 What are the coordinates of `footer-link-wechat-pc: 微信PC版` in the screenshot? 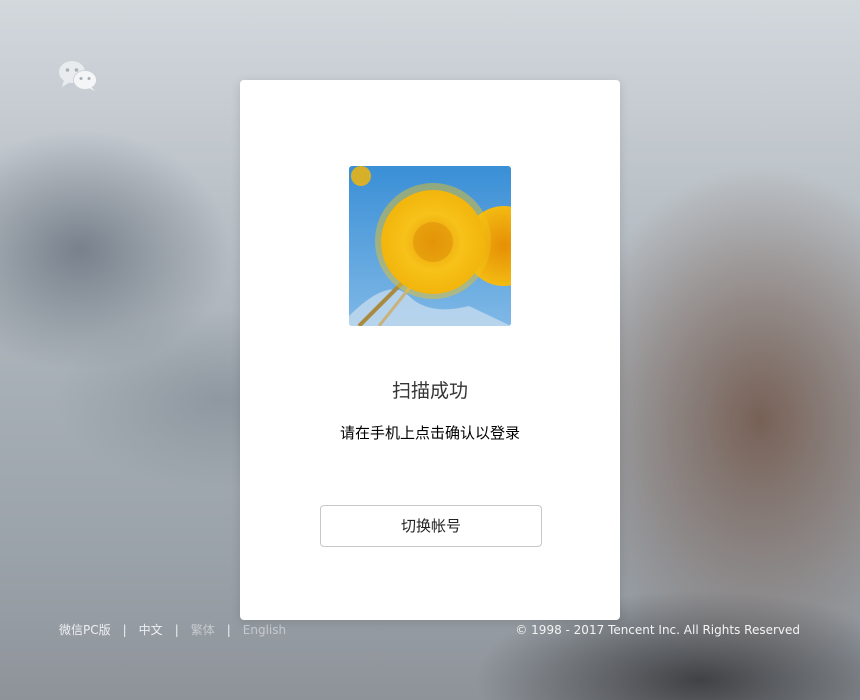 It's located at (85, 629).